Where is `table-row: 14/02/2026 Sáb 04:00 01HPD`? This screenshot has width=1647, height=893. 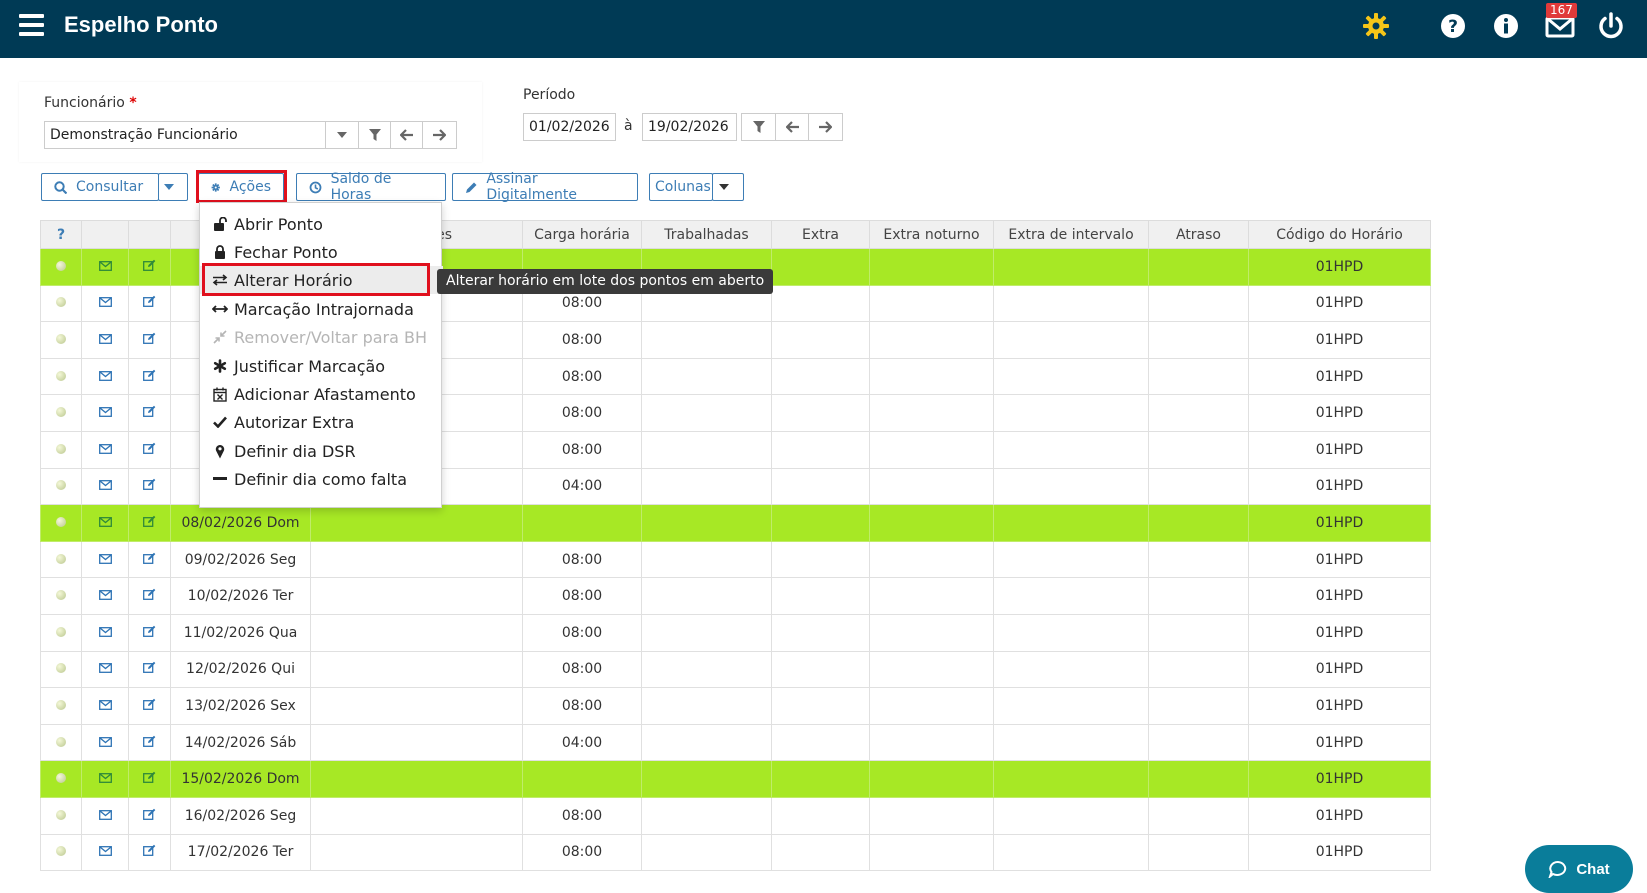
table-row: 14/02/2026 Sáb 04:00 01HPD is located at coordinates (735, 742).